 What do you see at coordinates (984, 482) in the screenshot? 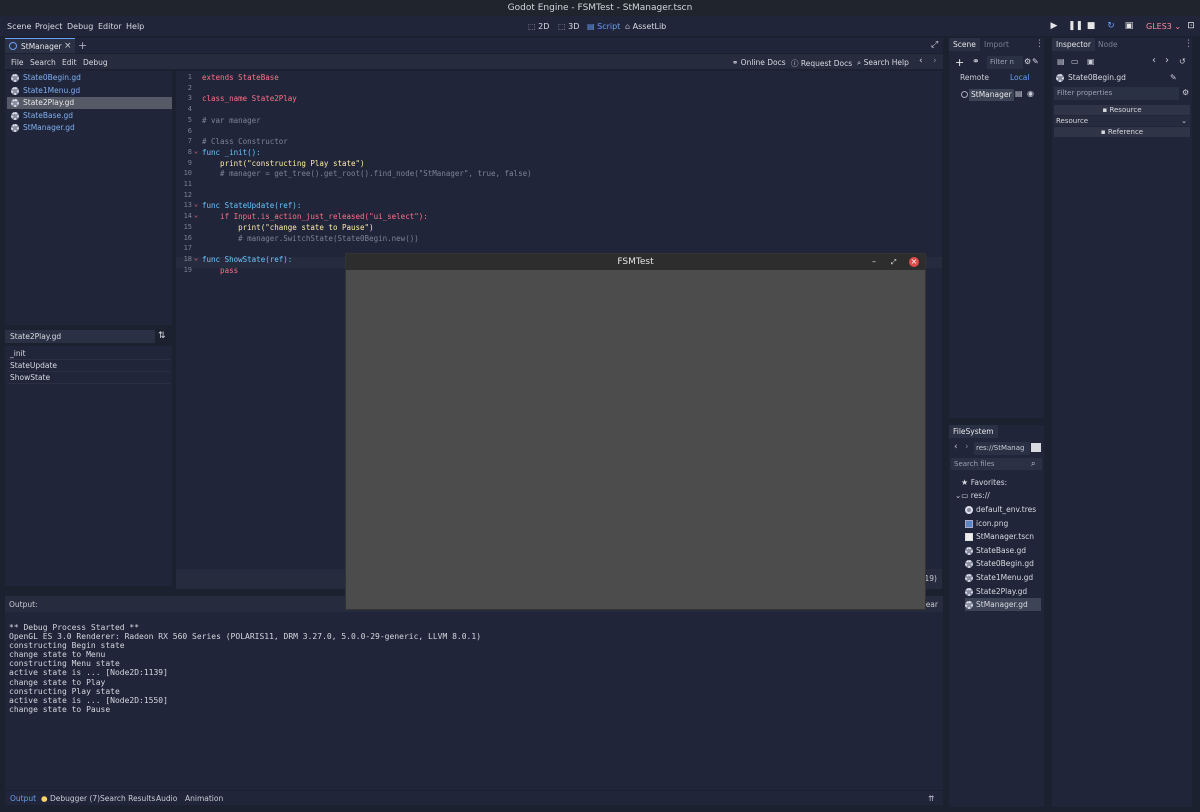
I see `favorites-item: ★ Favorites:` at bounding box center [984, 482].